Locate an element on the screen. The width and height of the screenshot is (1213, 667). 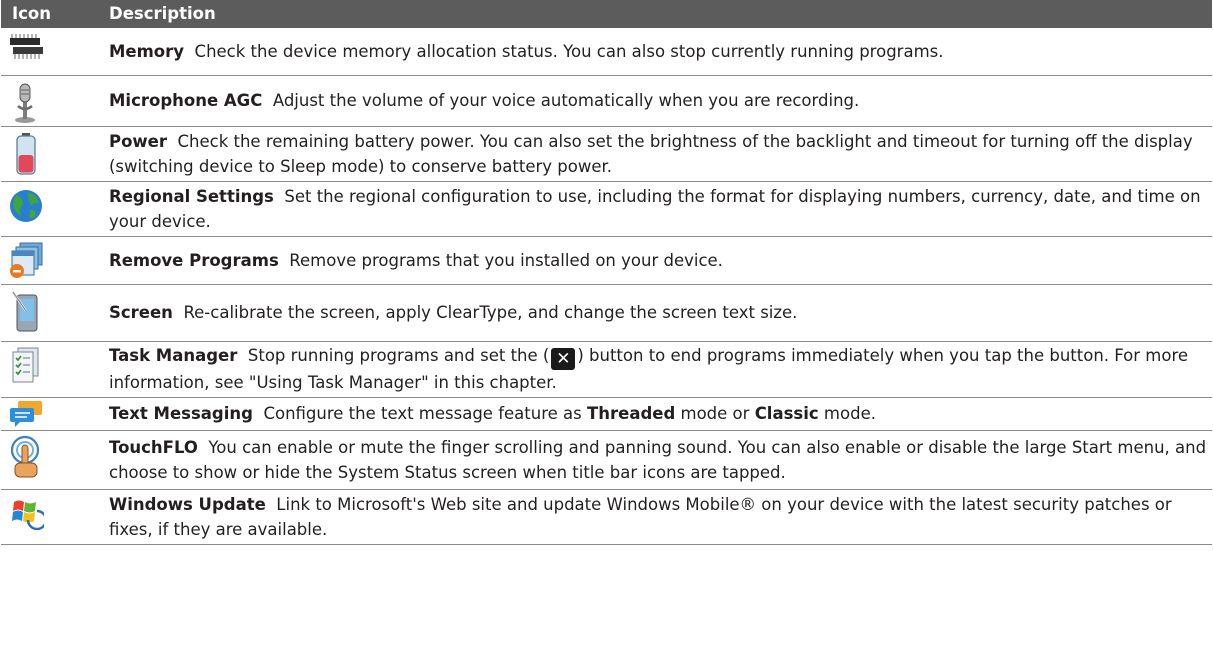
row-term: Regional Settings is located at coordinates (191, 196).